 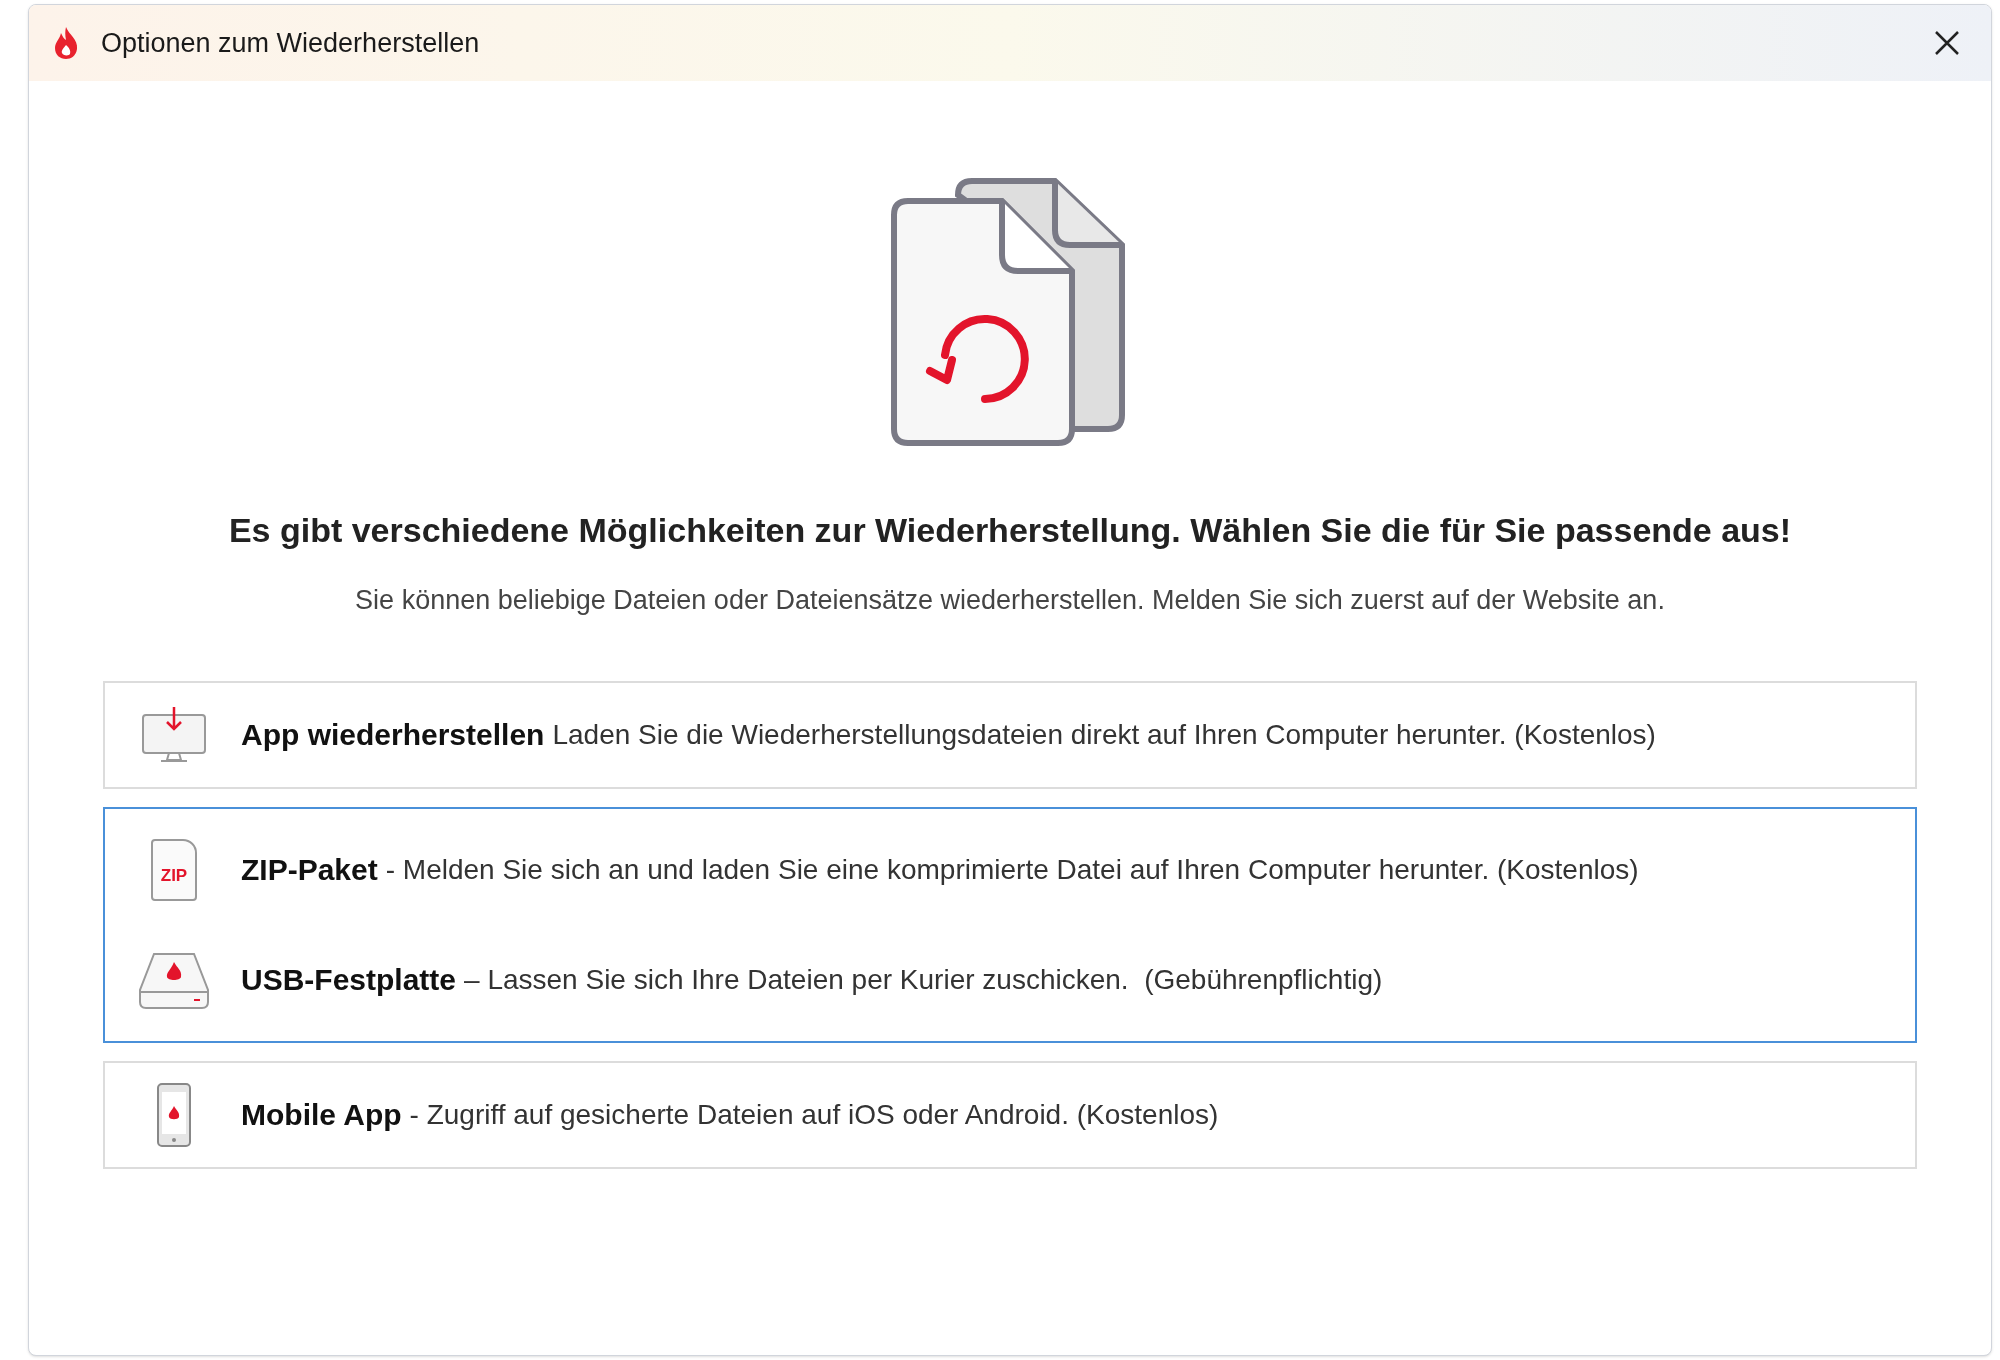 I want to click on smartphone-icon, so click(x=174, y=1114).